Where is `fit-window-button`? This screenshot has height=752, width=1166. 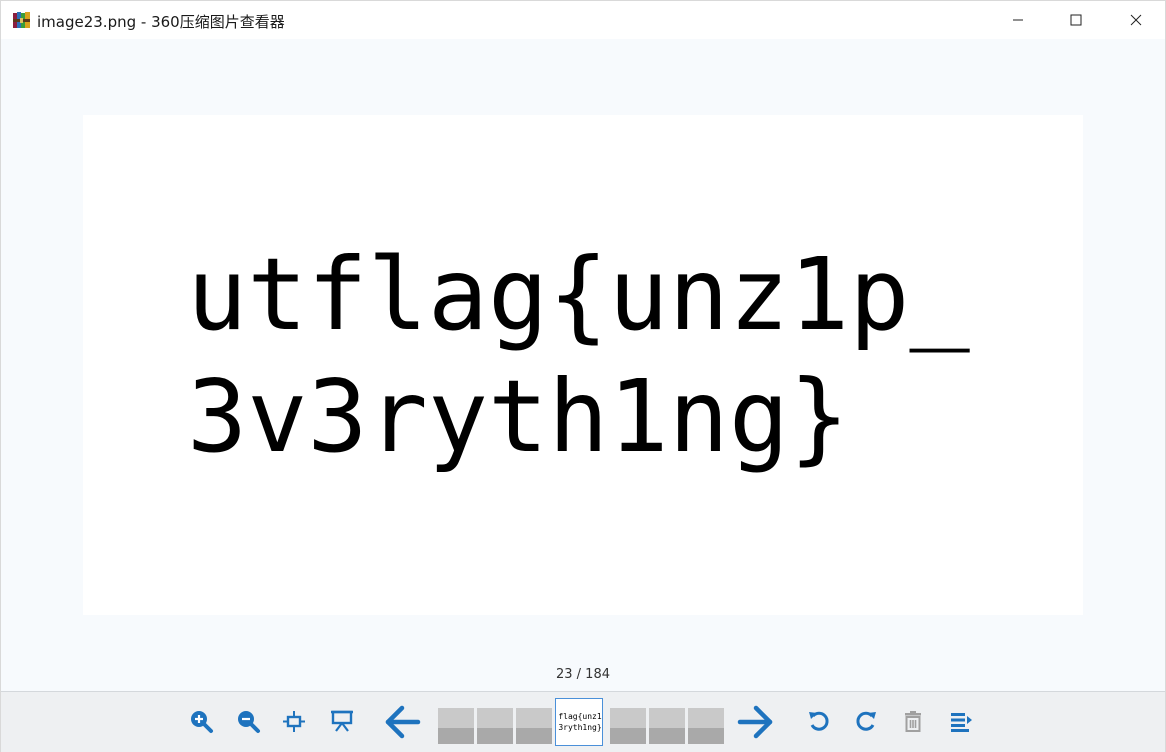
fit-window-button is located at coordinates (294, 721).